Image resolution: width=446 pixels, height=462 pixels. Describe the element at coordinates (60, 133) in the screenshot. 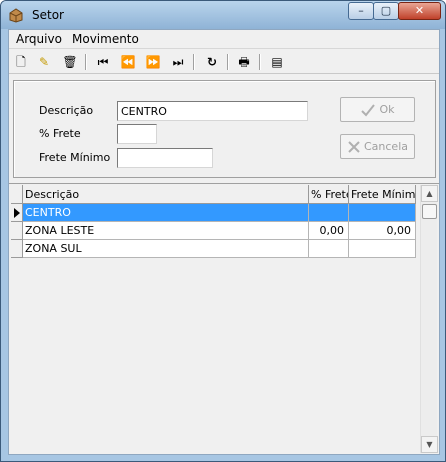

I see `frete-label: % Frete` at that location.